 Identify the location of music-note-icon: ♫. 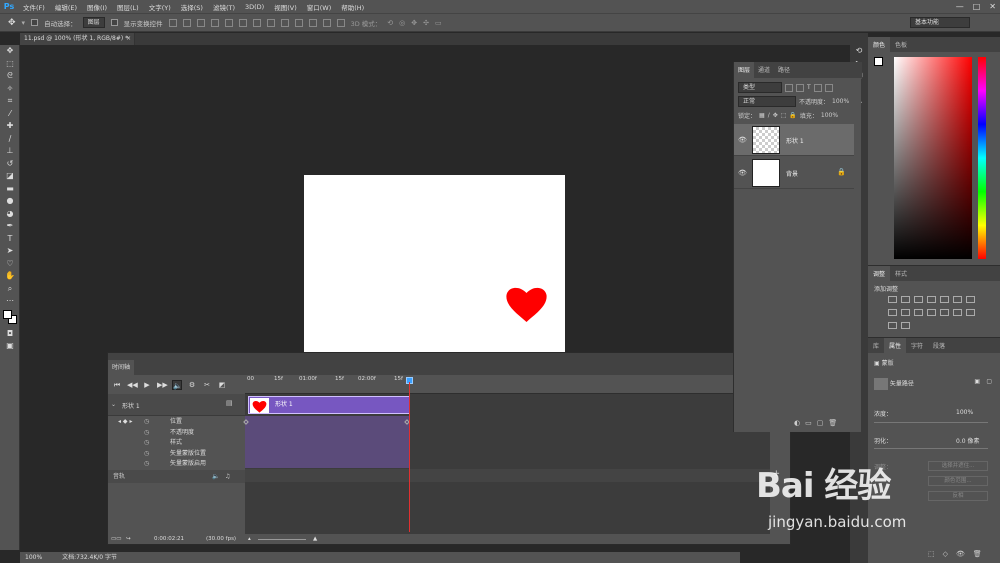
(227, 476).